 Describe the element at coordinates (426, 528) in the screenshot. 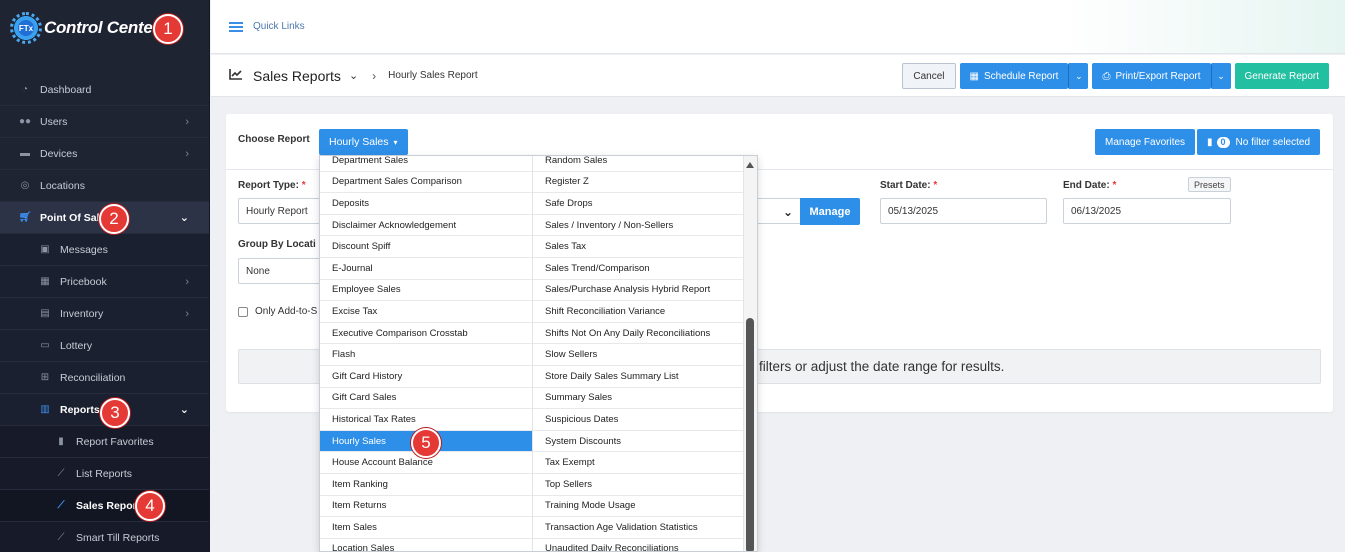

I see `dropdown-option: Item Sales` at that location.